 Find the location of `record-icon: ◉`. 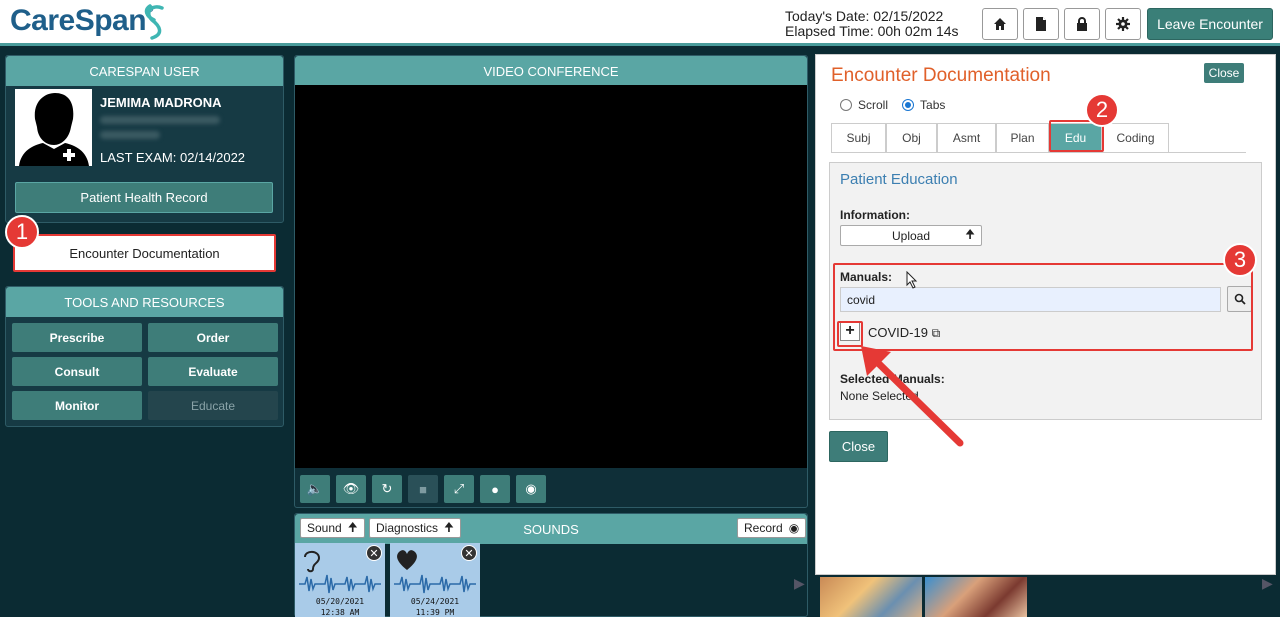

record-icon: ◉ is located at coordinates (794, 528).